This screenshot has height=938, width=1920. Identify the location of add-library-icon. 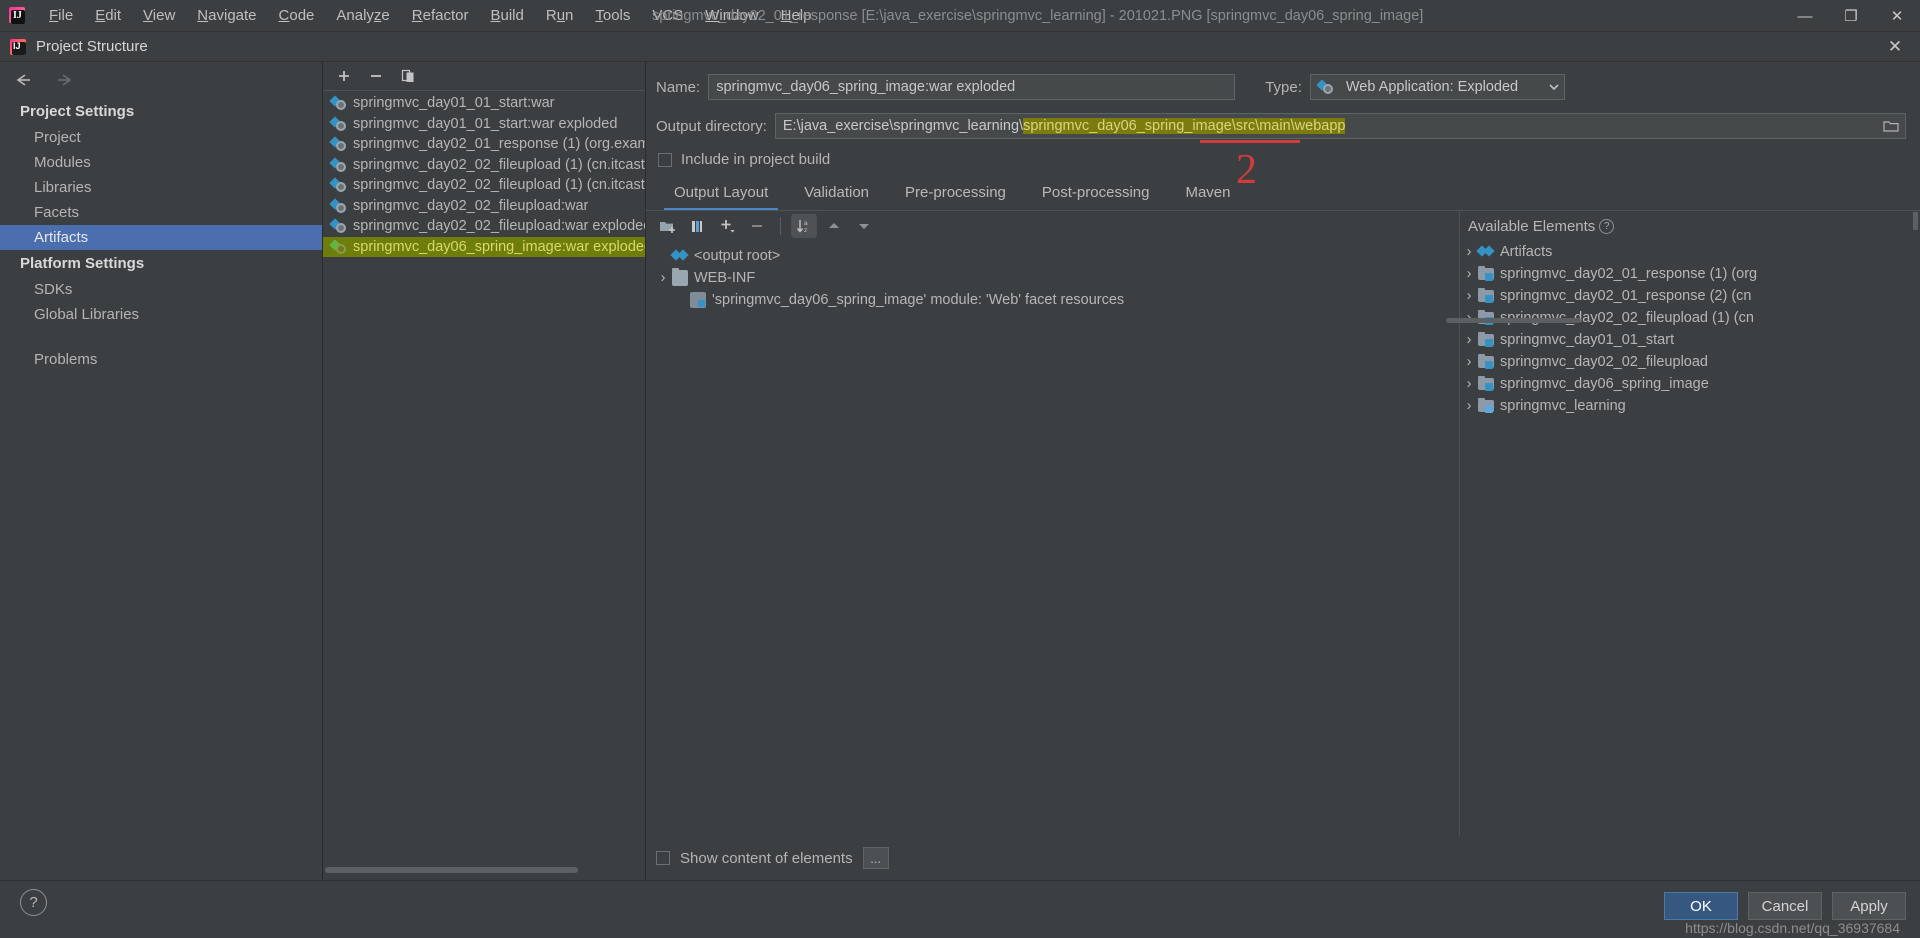
(697, 226).